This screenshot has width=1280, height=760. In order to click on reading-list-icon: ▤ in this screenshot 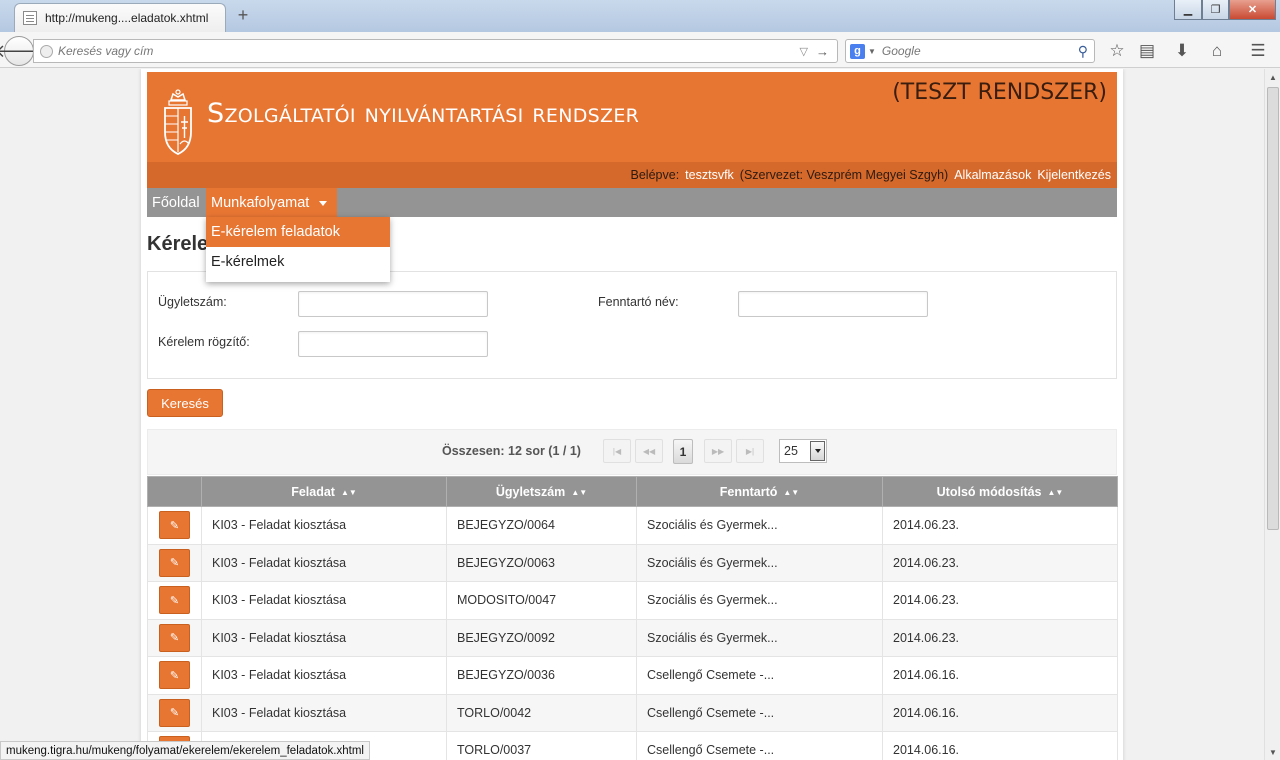, I will do `click(1147, 51)`.